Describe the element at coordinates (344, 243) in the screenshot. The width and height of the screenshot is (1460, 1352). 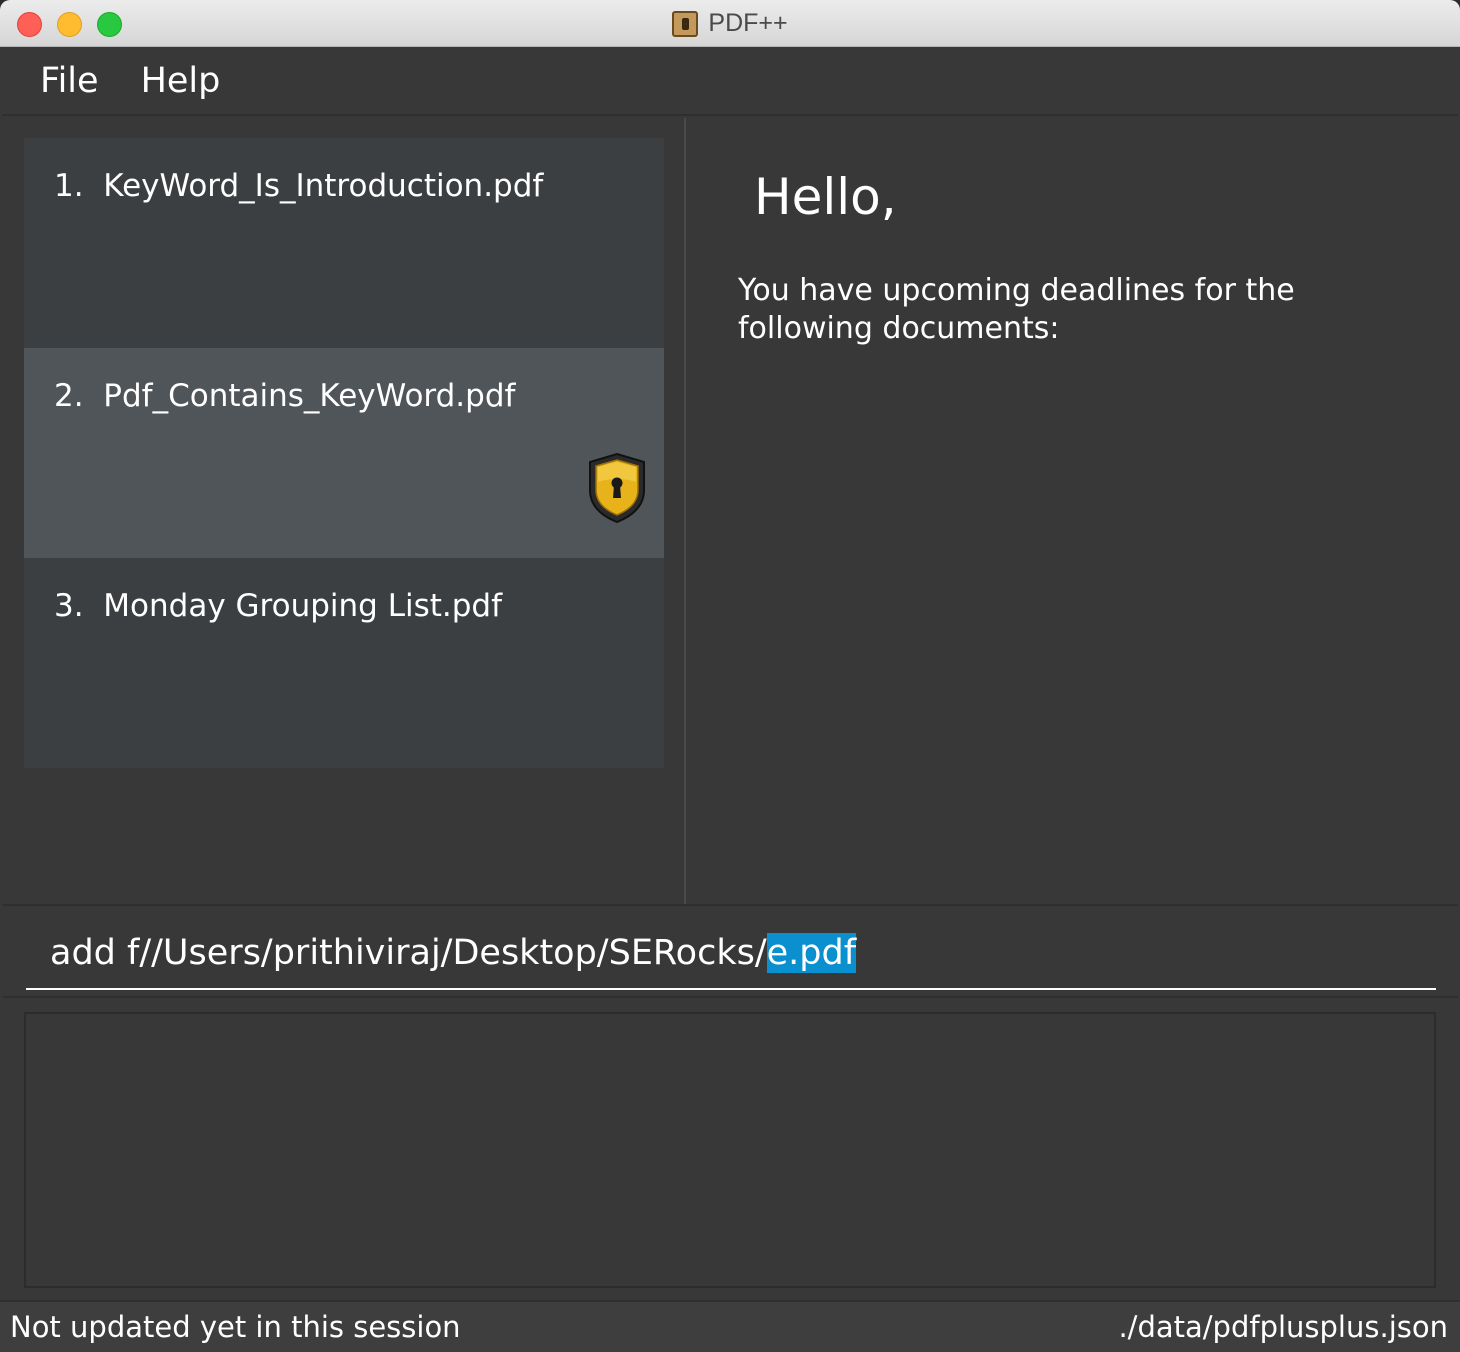
I see `document-card-1: 1. KeyWord_Is_Introduction.pdf` at that location.